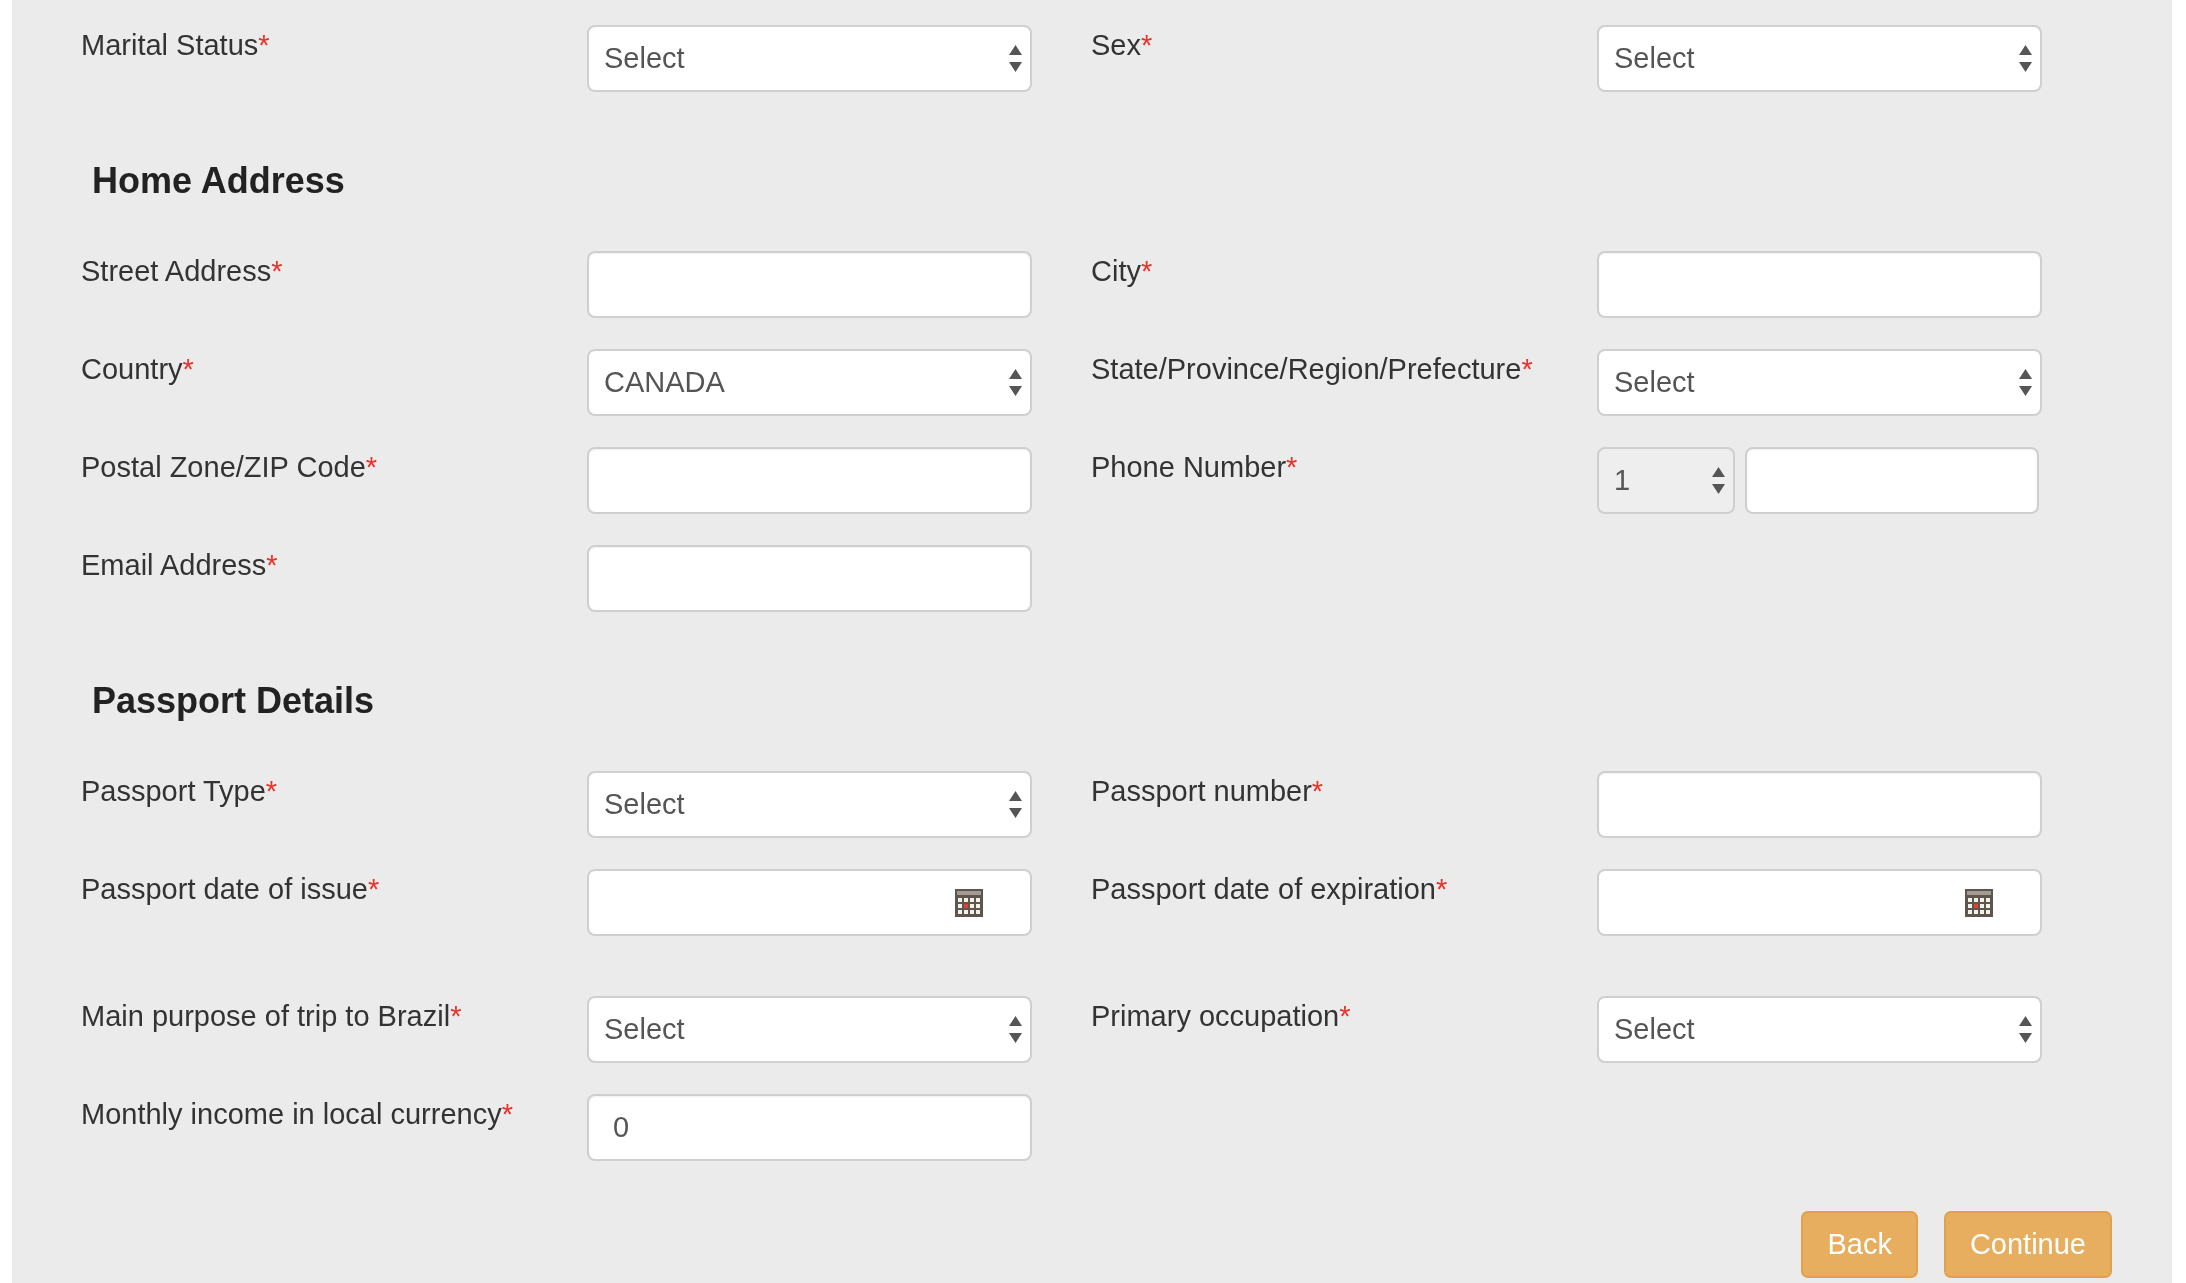 The width and height of the screenshot is (2186, 1283). Describe the element at coordinates (179, 565) in the screenshot. I see `field-label: Email Address*` at that location.